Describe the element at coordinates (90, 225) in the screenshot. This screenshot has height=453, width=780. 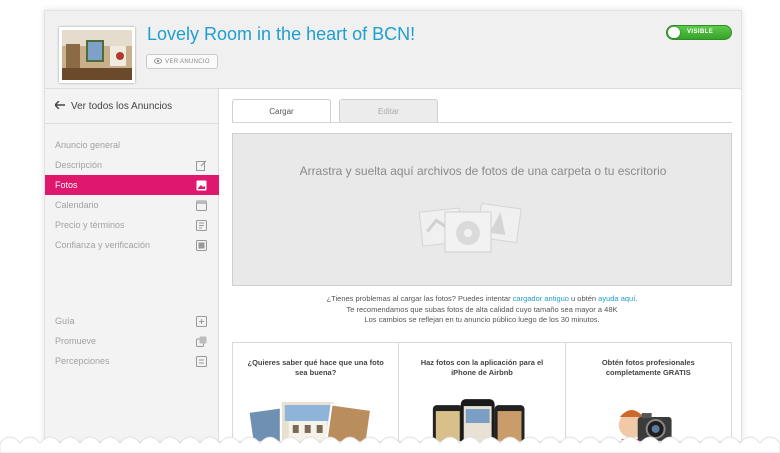
I see `sidebar-item-label: Precio y términos` at that location.